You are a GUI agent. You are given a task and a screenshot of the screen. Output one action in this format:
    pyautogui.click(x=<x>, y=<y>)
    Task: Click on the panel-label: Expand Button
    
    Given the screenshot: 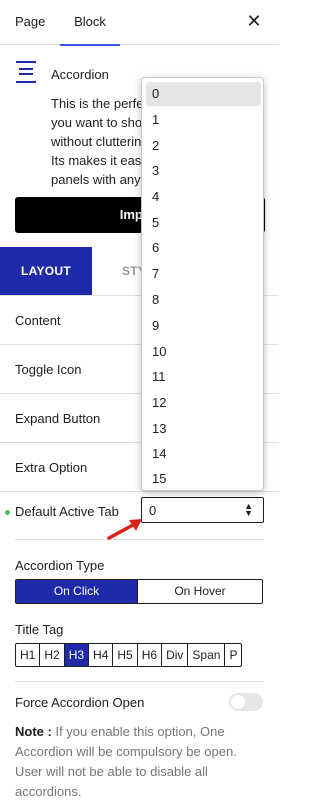 What is the action you would take?
    pyautogui.click(x=58, y=418)
    